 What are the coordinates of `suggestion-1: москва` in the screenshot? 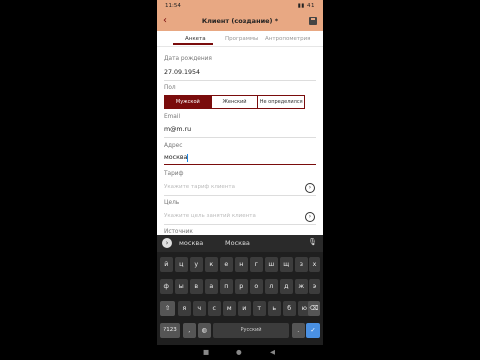 It's located at (191, 243).